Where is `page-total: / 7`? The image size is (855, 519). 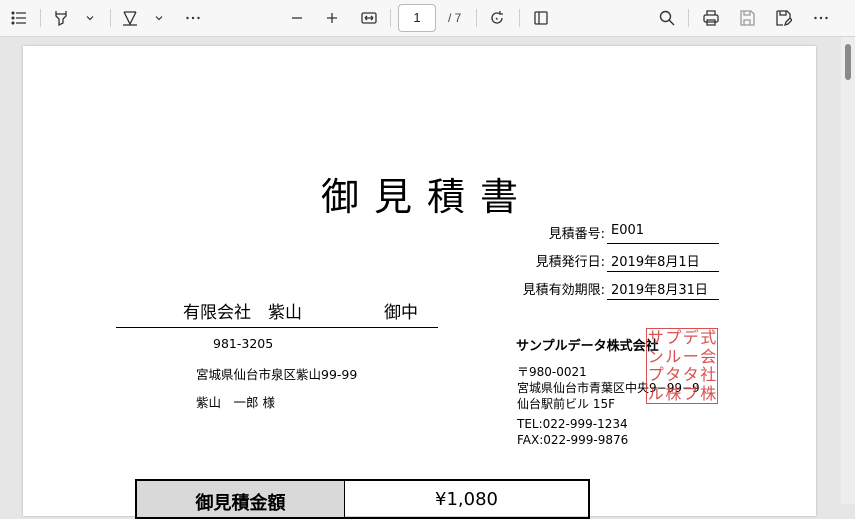 page-total: / 7 is located at coordinates (455, 18).